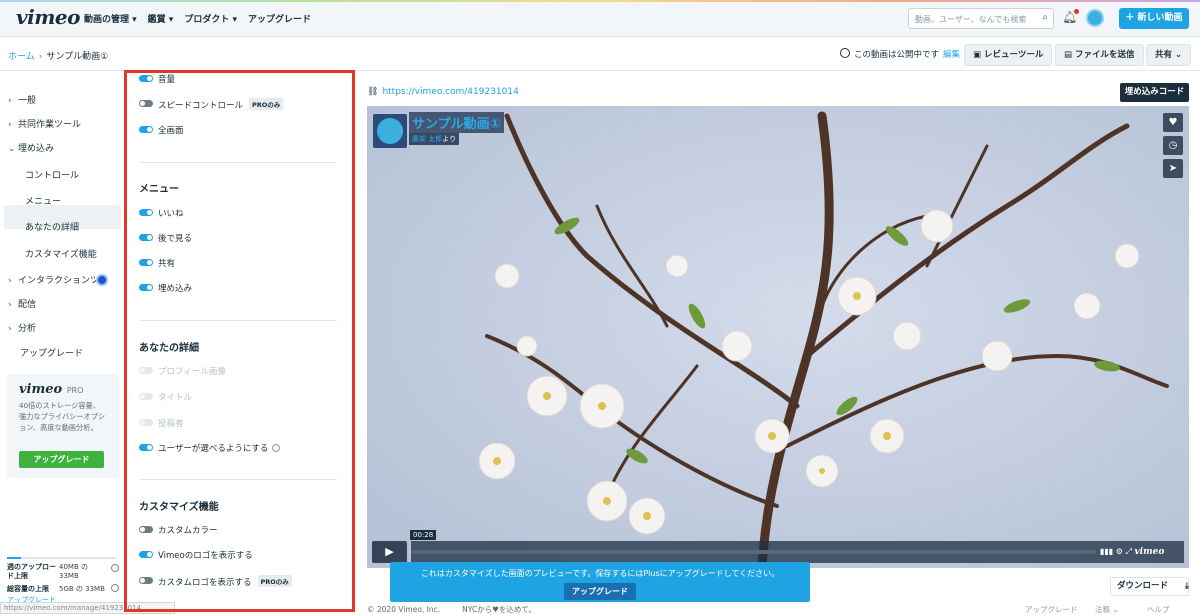 This screenshot has height=615, width=1200. What do you see at coordinates (1119, 551) in the screenshot?
I see `settings-gear-icon: ⚙` at bounding box center [1119, 551].